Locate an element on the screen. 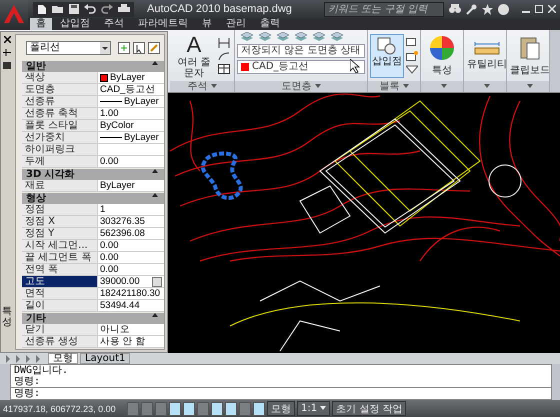  wrench-icon is located at coordinates (471, 9).